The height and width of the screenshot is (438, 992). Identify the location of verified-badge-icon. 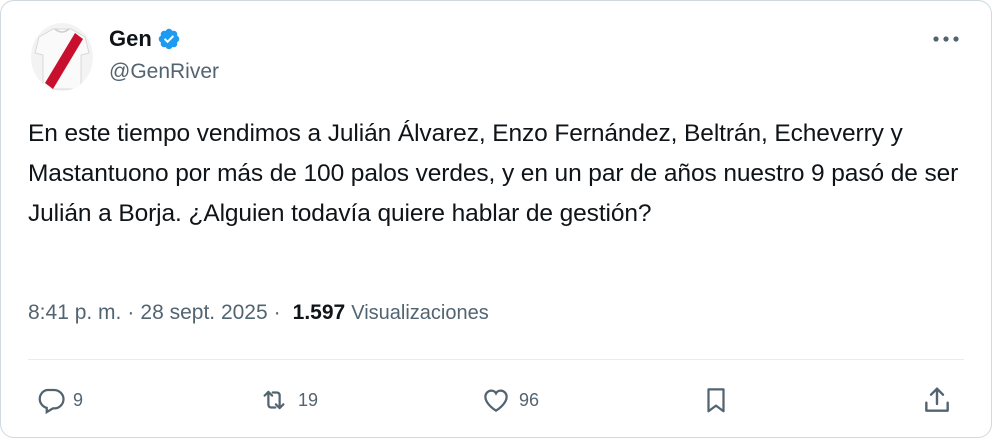
(169, 39).